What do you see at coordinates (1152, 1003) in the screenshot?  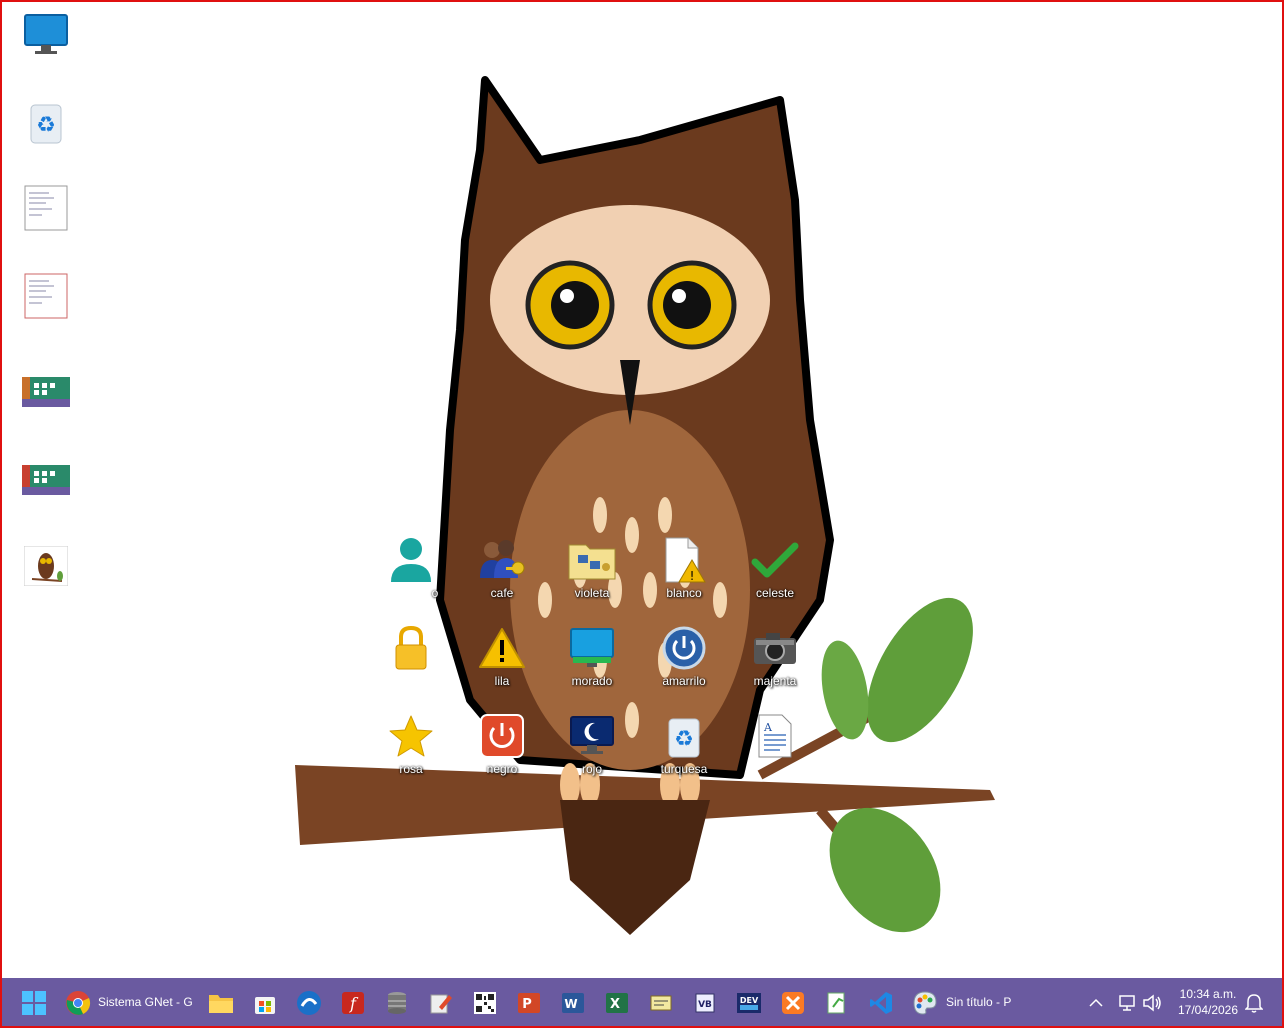 I see `volume-icon` at bounding box center [1152, 1003].